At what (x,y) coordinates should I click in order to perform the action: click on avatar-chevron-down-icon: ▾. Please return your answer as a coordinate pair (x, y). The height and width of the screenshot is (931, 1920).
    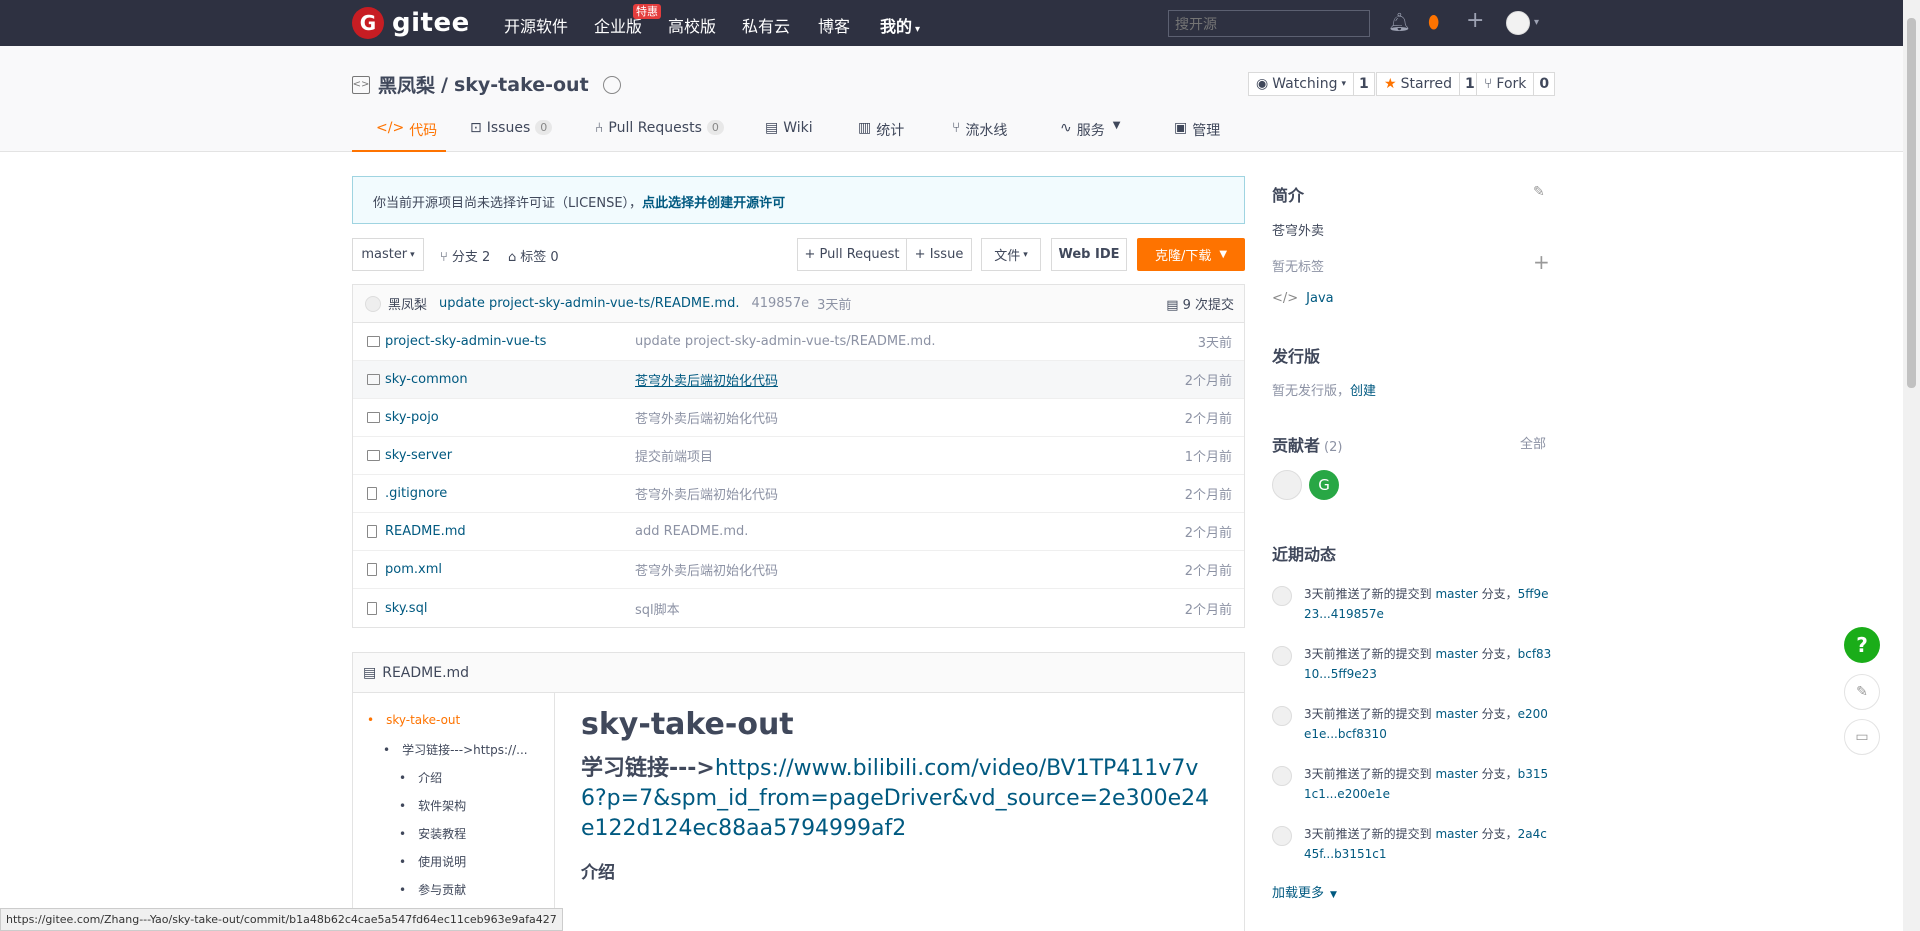
    Looking at the image, I should click on (1536, 22).